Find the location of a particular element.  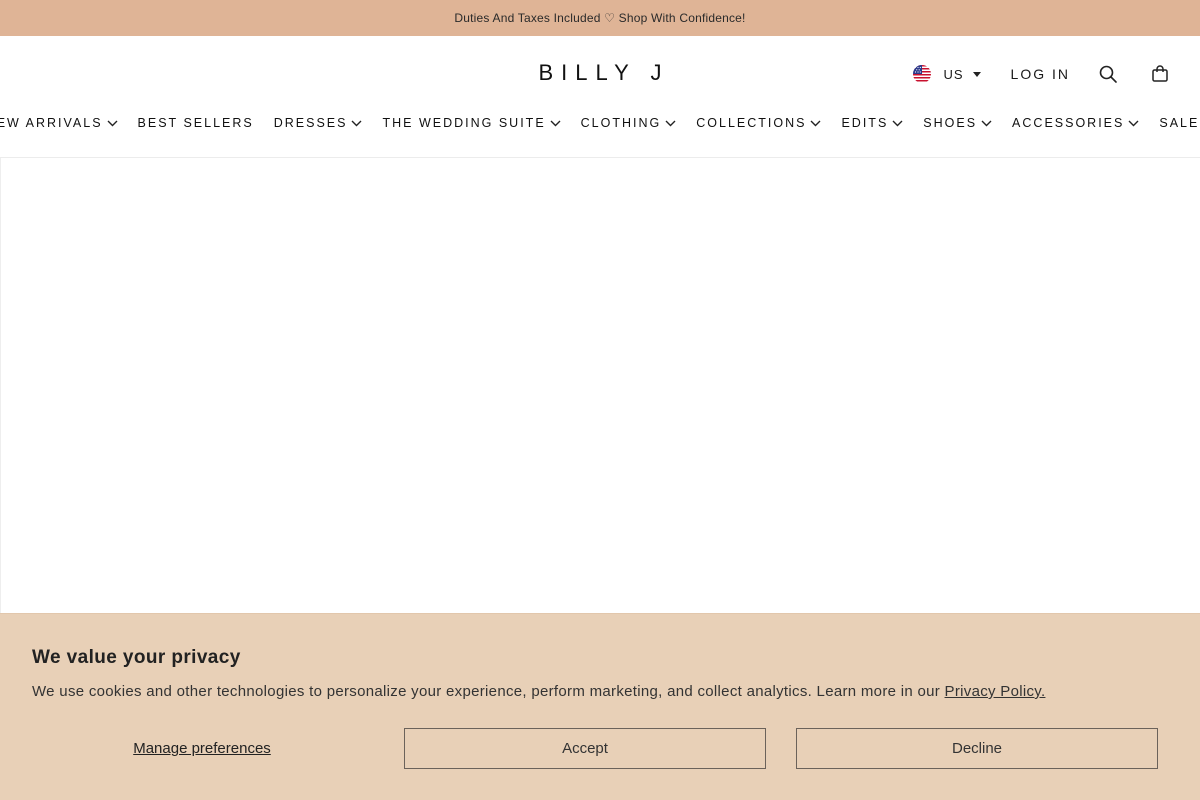

nav-item-clothing: CLOTHING is located at coordinates (629, 123).